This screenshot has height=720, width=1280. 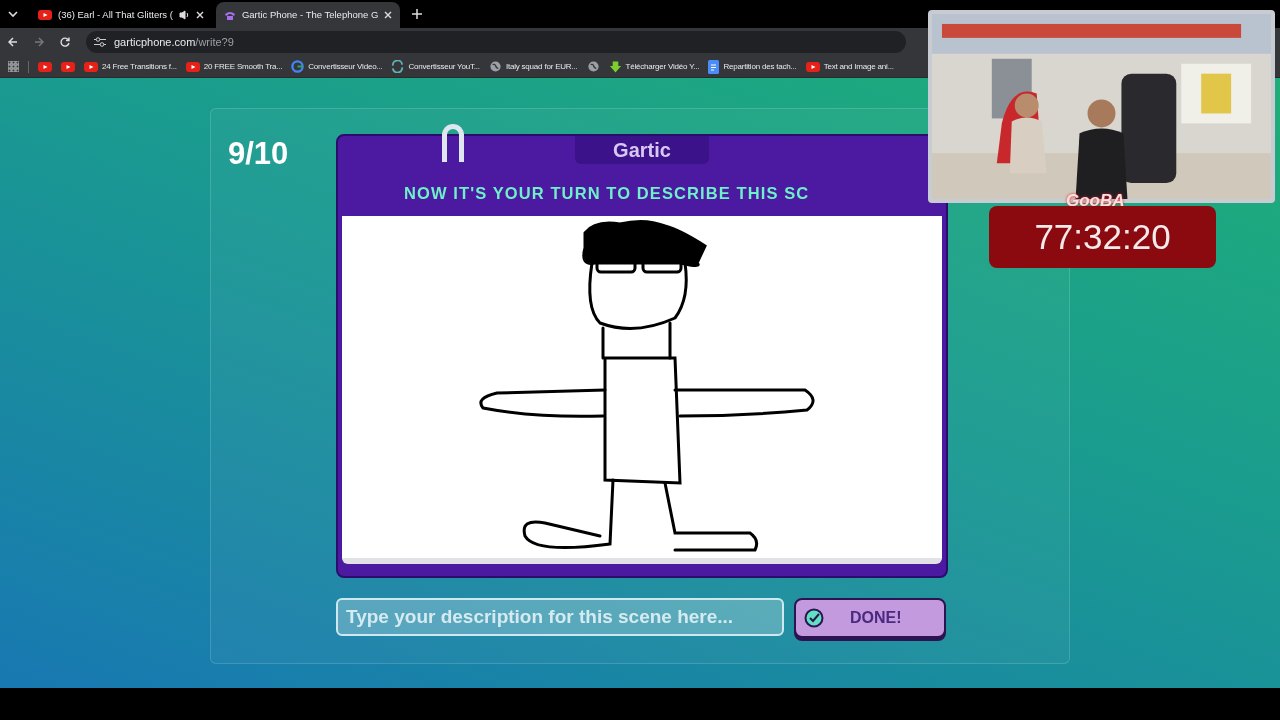 I want to click on url-text: garticphone.com/write?9, so click(x=174, y=42).